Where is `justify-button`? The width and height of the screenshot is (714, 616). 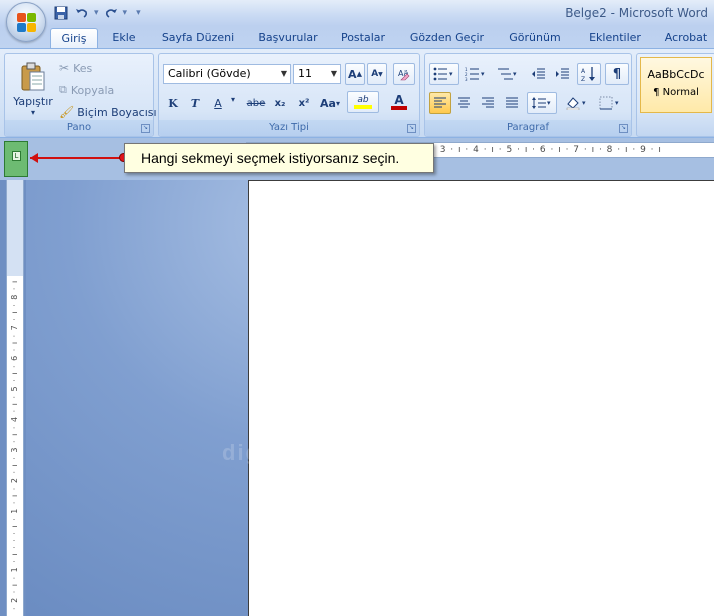 justify-button is located at coordinates (512, 103).